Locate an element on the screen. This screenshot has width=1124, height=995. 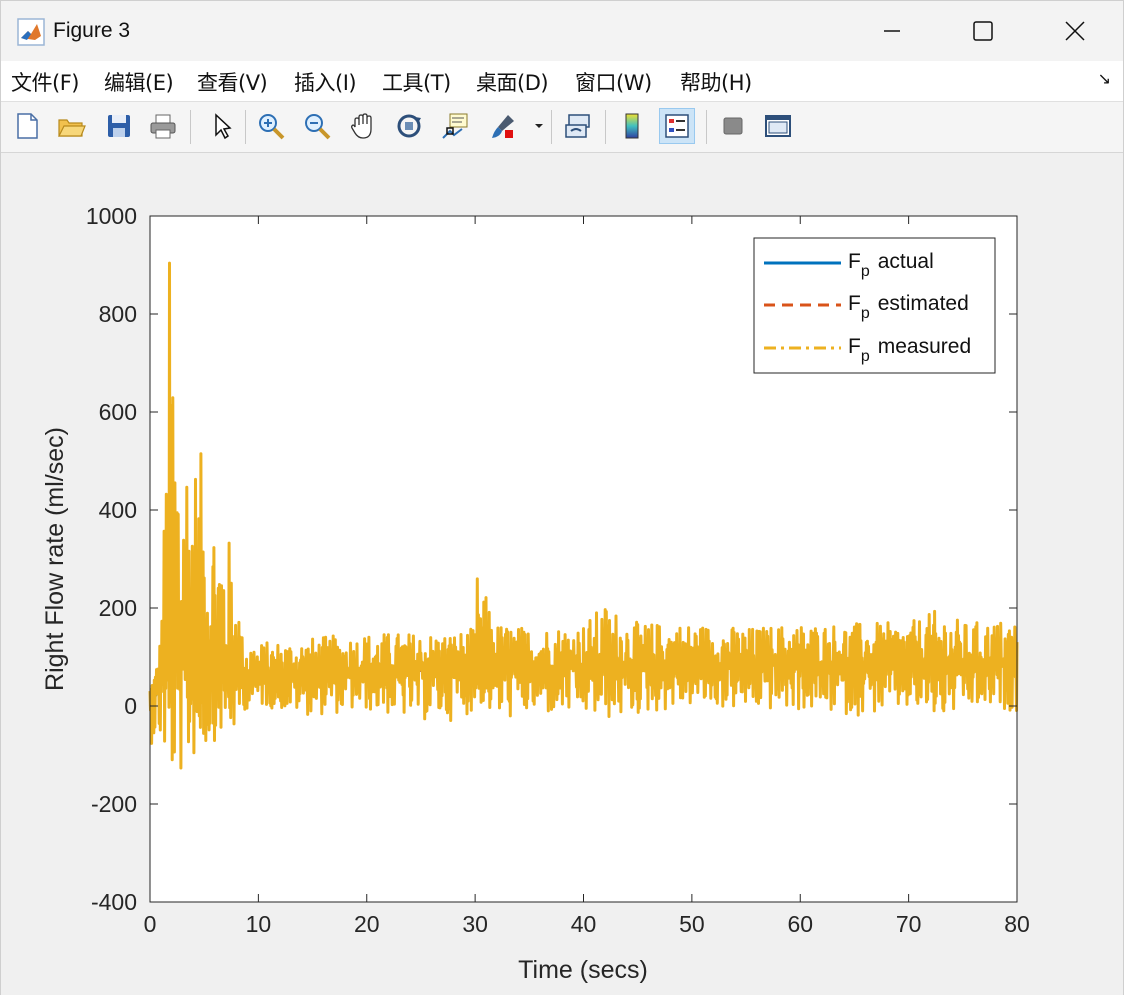
link-plot-button is located at coordinates (578, 126).